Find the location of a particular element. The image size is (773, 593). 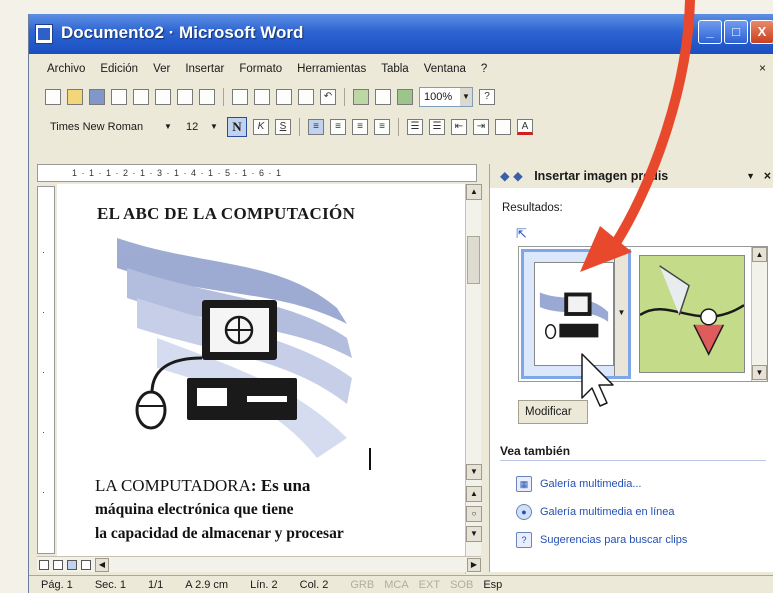

lead-label: LA COMPUTADORA is located at coordinates (173, 485).